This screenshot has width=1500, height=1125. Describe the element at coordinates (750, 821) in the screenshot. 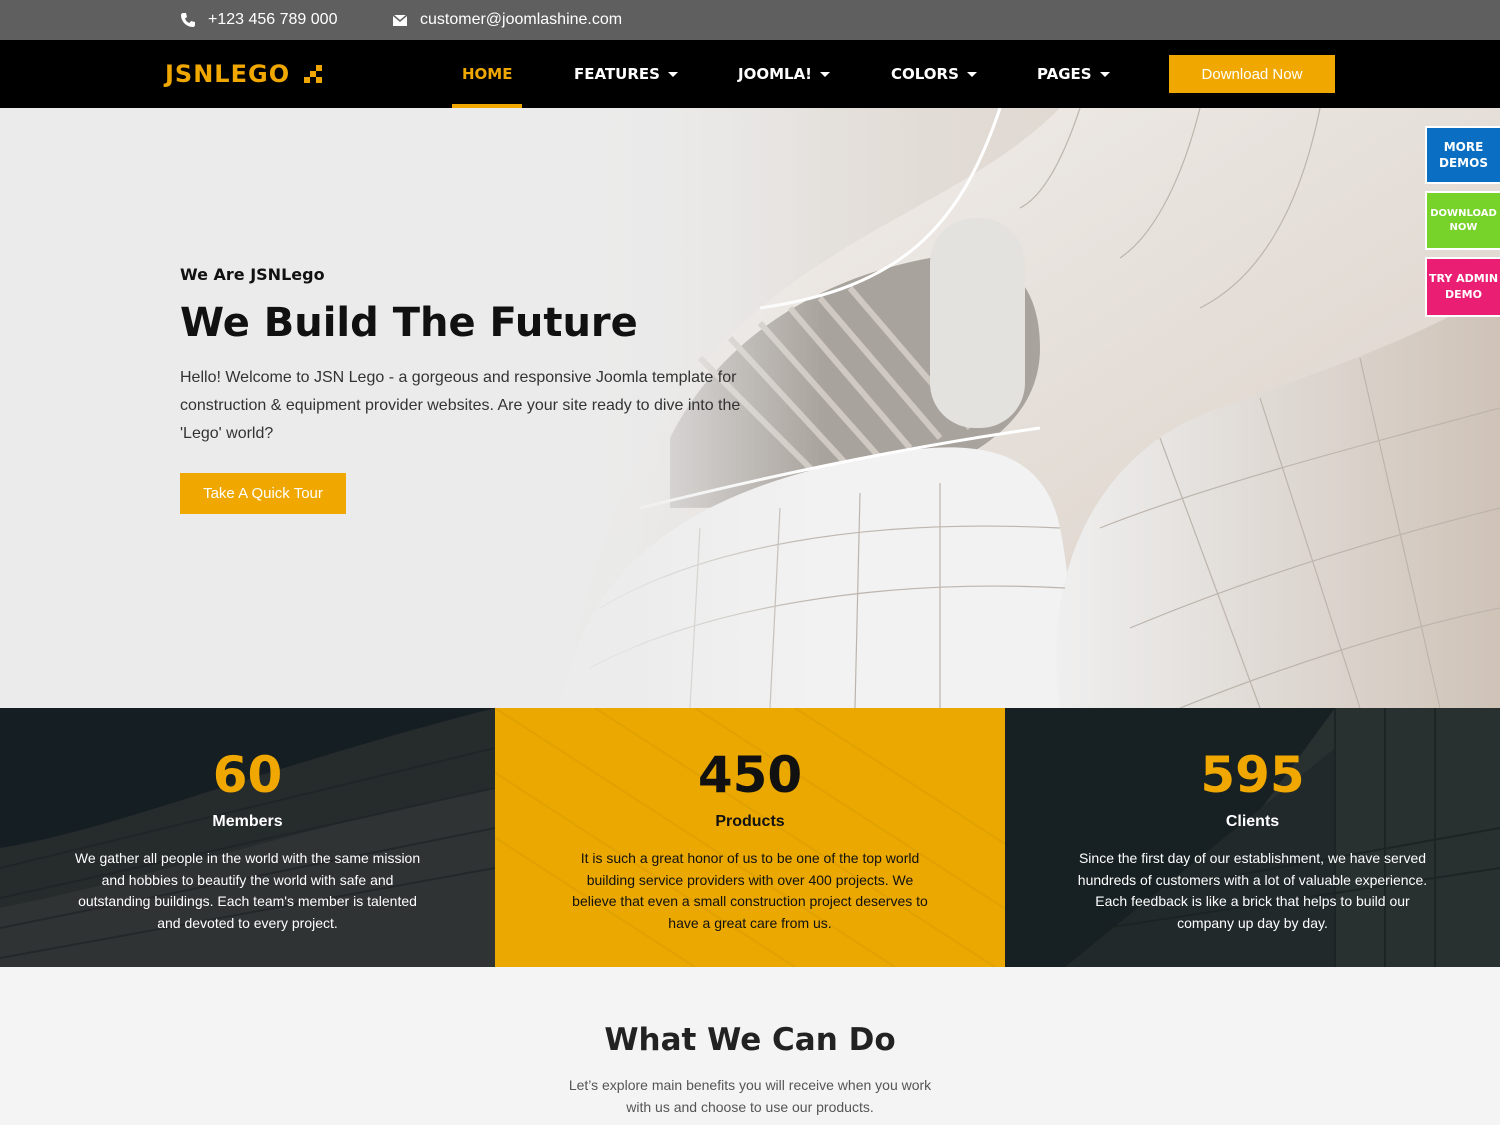

I see `stat-label: Products` at that location.